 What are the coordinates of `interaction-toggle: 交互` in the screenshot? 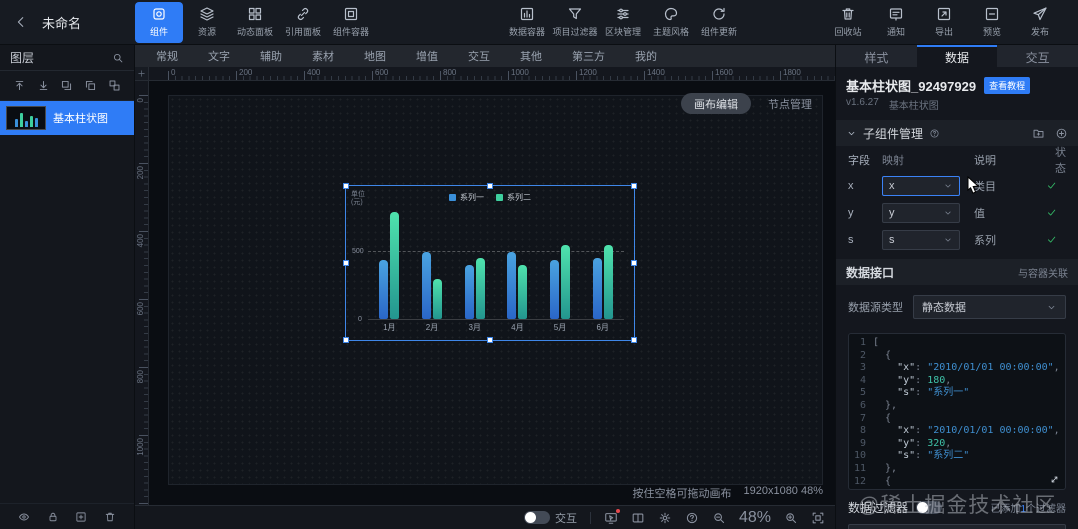 It's located at (550, 518).